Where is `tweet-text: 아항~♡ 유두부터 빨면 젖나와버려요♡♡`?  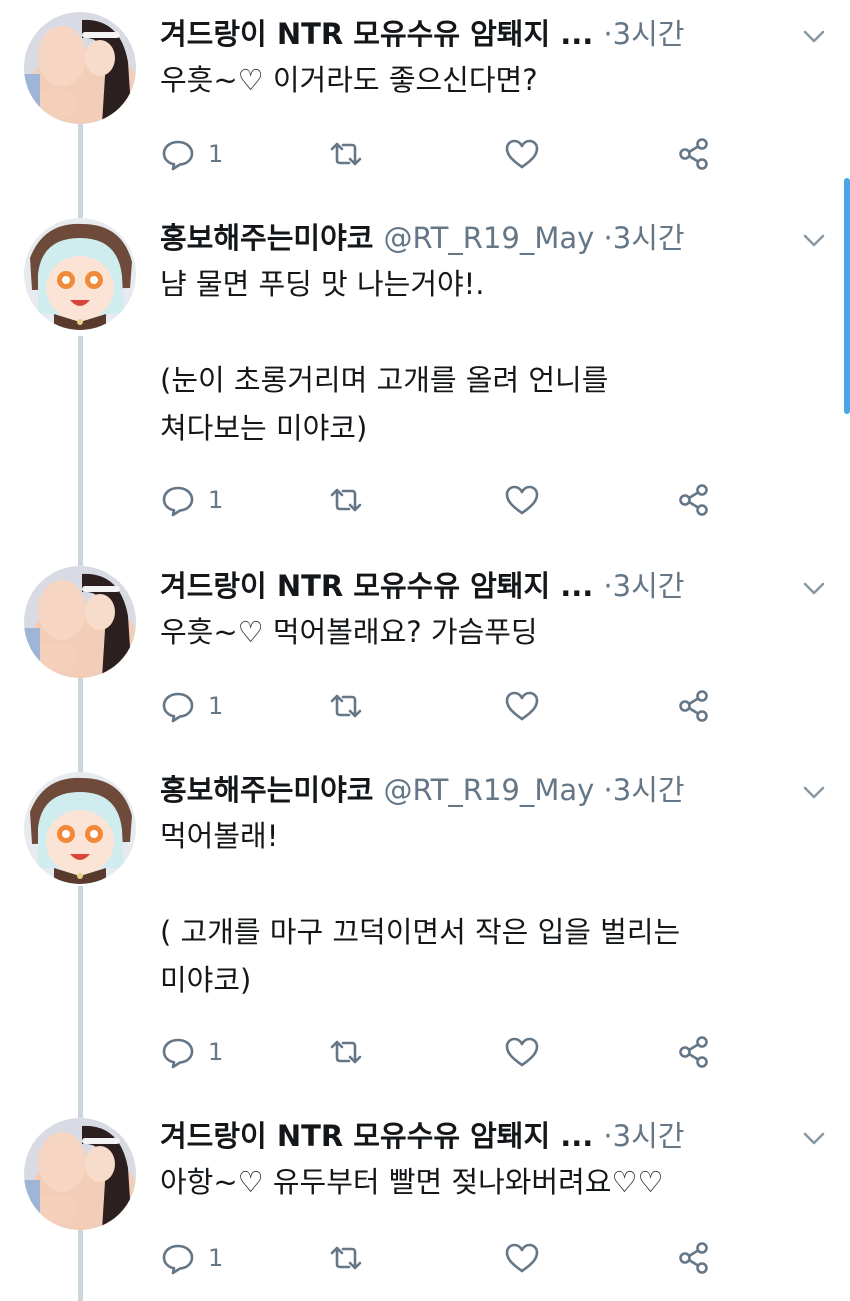 tweet-text: 아항~♡ 유두부터 빨면 젖나와버려요♡♡ is located at coordinates (412, 1182).